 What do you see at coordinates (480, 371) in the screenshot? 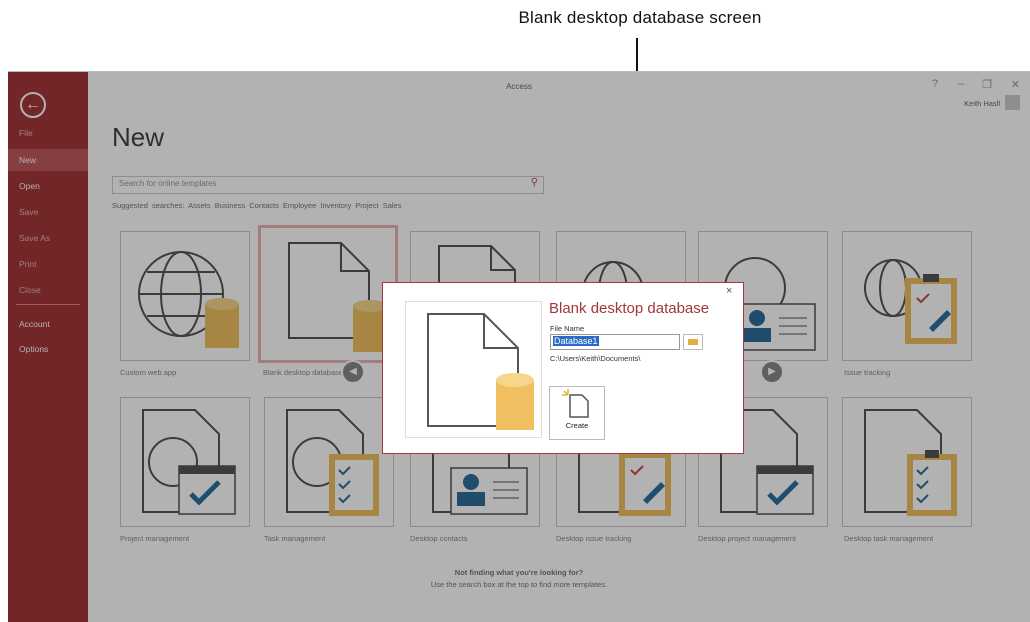
I see `blank-document-database-icon` at bounding box center [480, 371].